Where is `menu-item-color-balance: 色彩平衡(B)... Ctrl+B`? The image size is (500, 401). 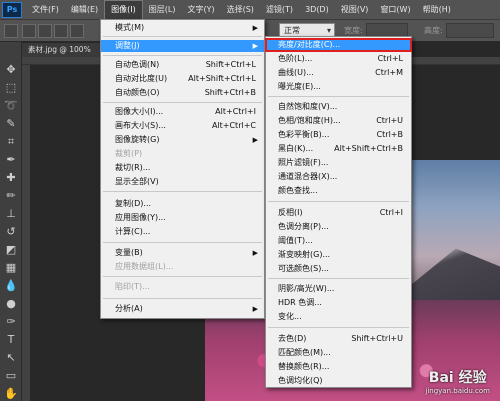 menu-item-color-balance: 色彩平衡(B)... Ctrl+B is located at coordinates (338, 135).